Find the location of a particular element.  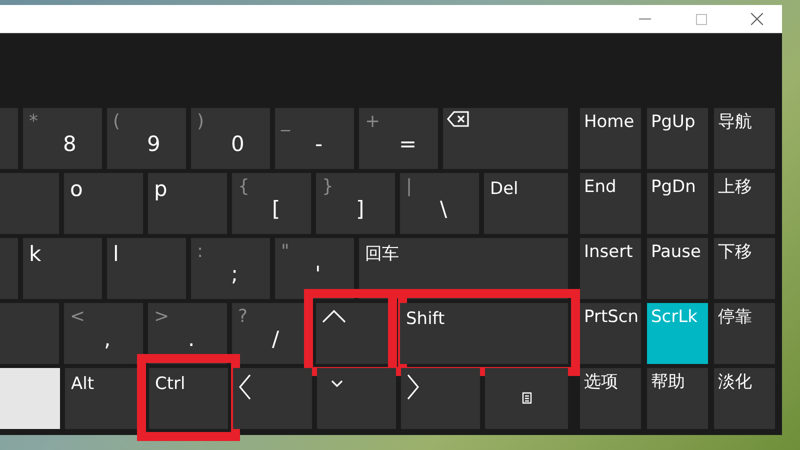

chevron-right-icon is located at coordinates (413, 387).